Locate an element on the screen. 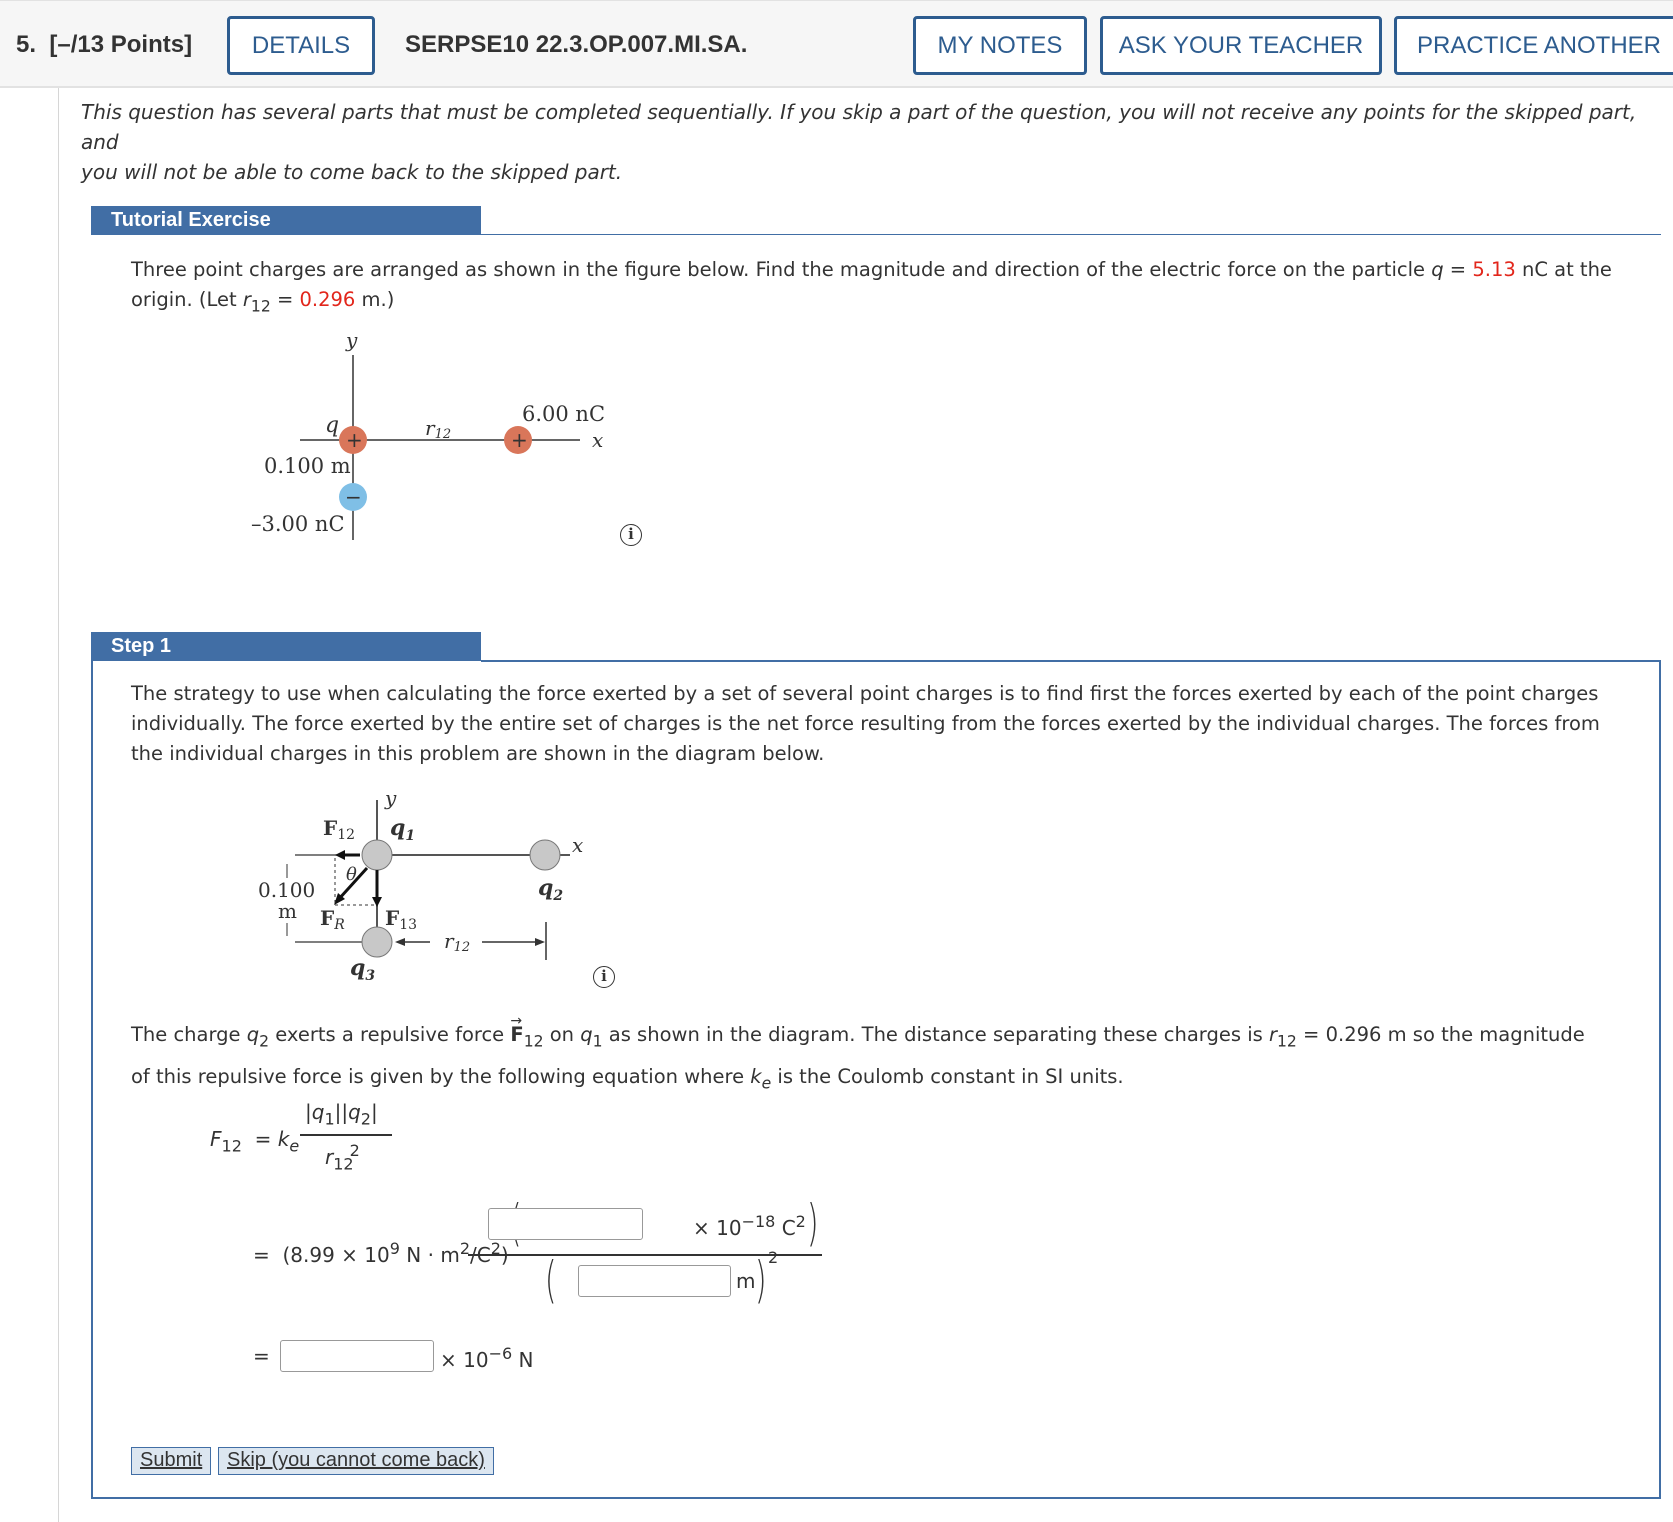 The height and width of the screenshot is (1522, 1673). question-number-points: 5. [–/13 Points] is located at coordinates (104, 44).